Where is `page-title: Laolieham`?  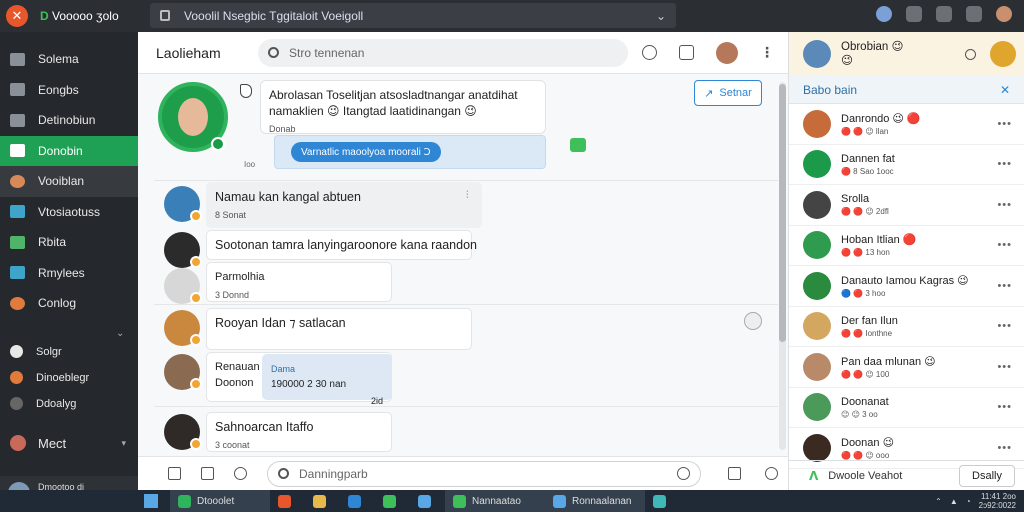 page-title: Laolieham is located at coordinates (188, 52).